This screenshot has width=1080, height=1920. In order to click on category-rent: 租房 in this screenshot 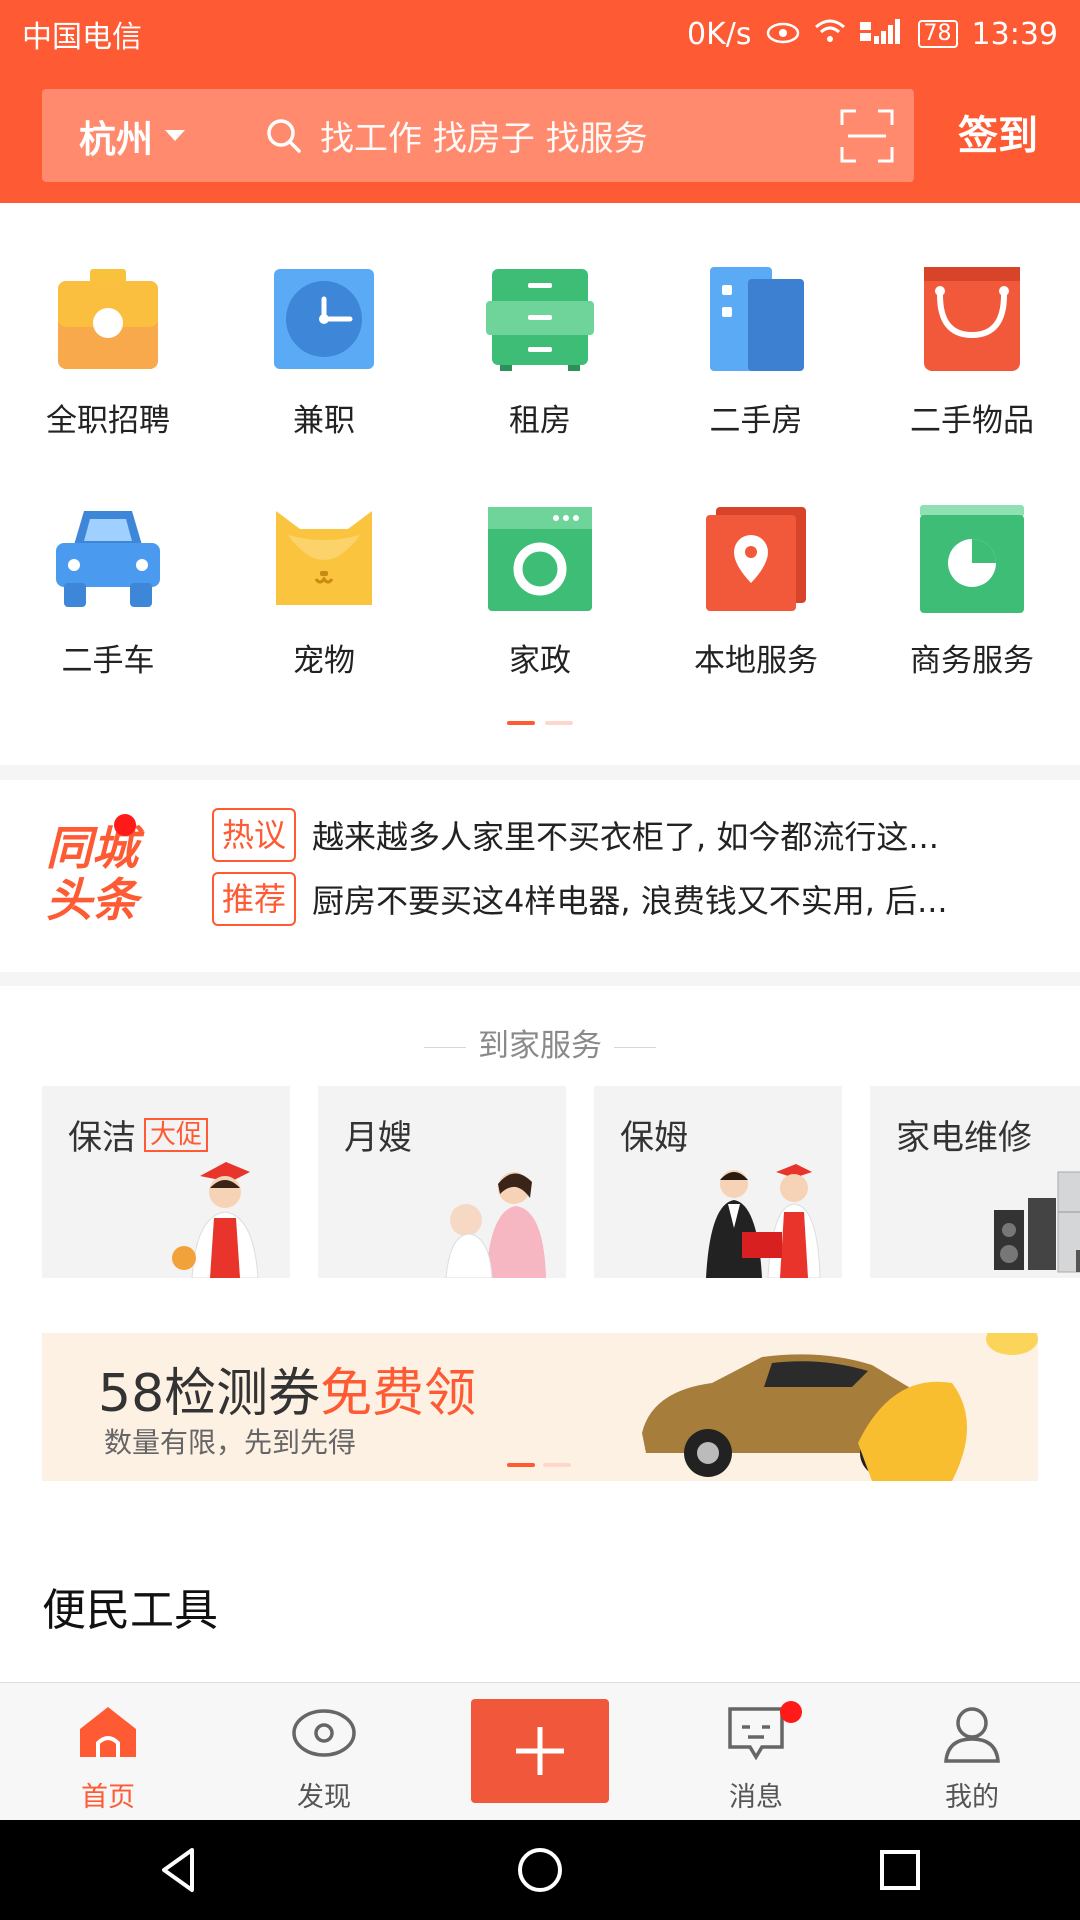, I will do `click(540, 352)`.